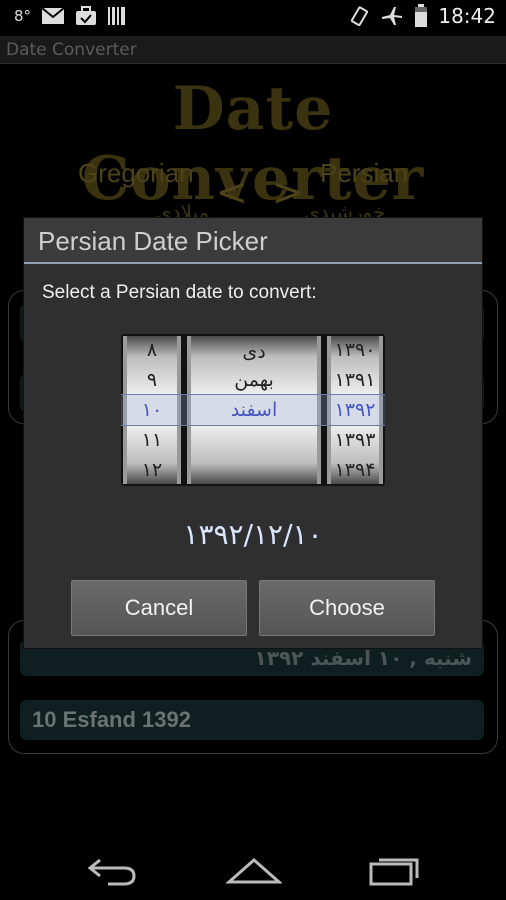 The image size is (506, 900). Describe the element at coordinates (421, 16) in the screenshot. I see `battery-icon` at that location.